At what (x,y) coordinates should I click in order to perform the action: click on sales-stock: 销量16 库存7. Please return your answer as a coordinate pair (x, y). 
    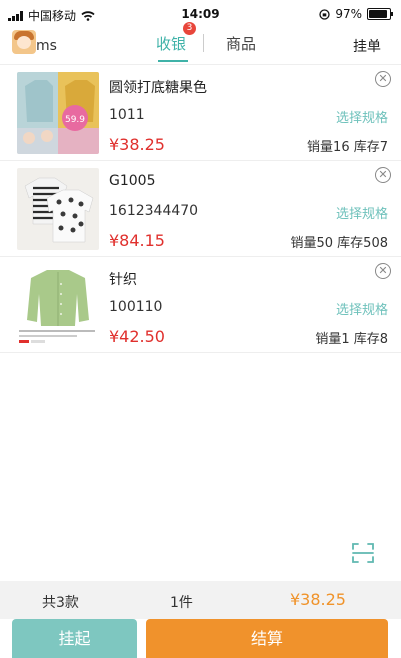
    Looking at the image, I should click on (347, 147).